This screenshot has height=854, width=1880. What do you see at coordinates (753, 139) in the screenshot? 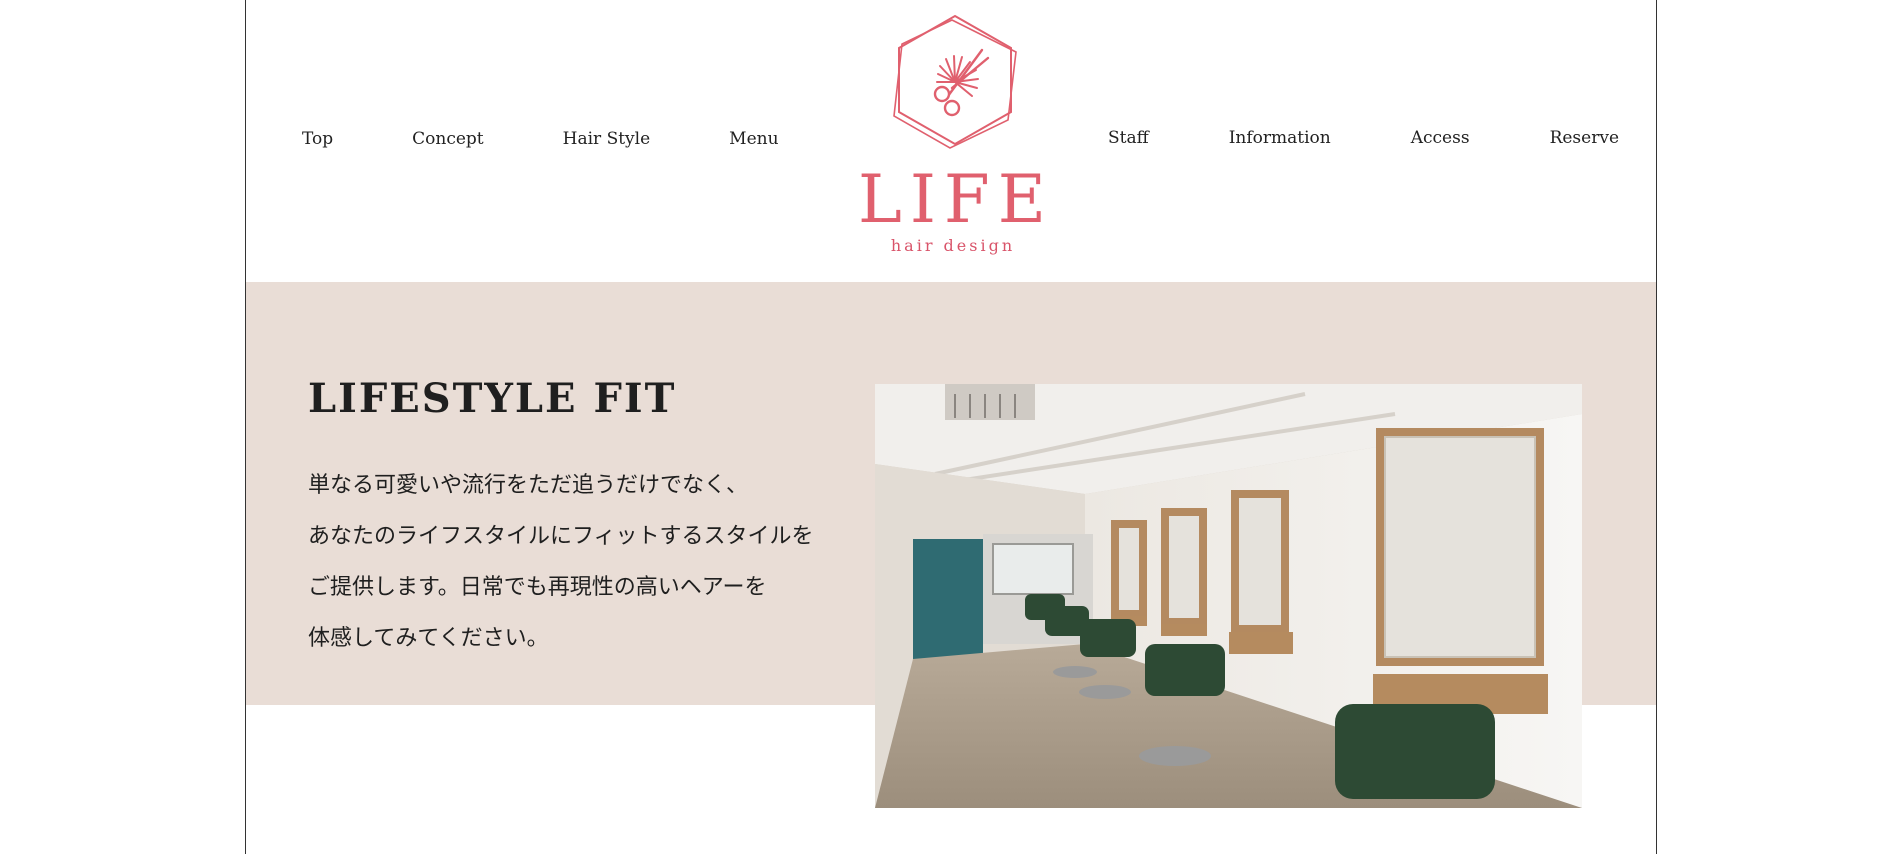
I see `nav-menu: Menu` at bounding box center [753, 139].